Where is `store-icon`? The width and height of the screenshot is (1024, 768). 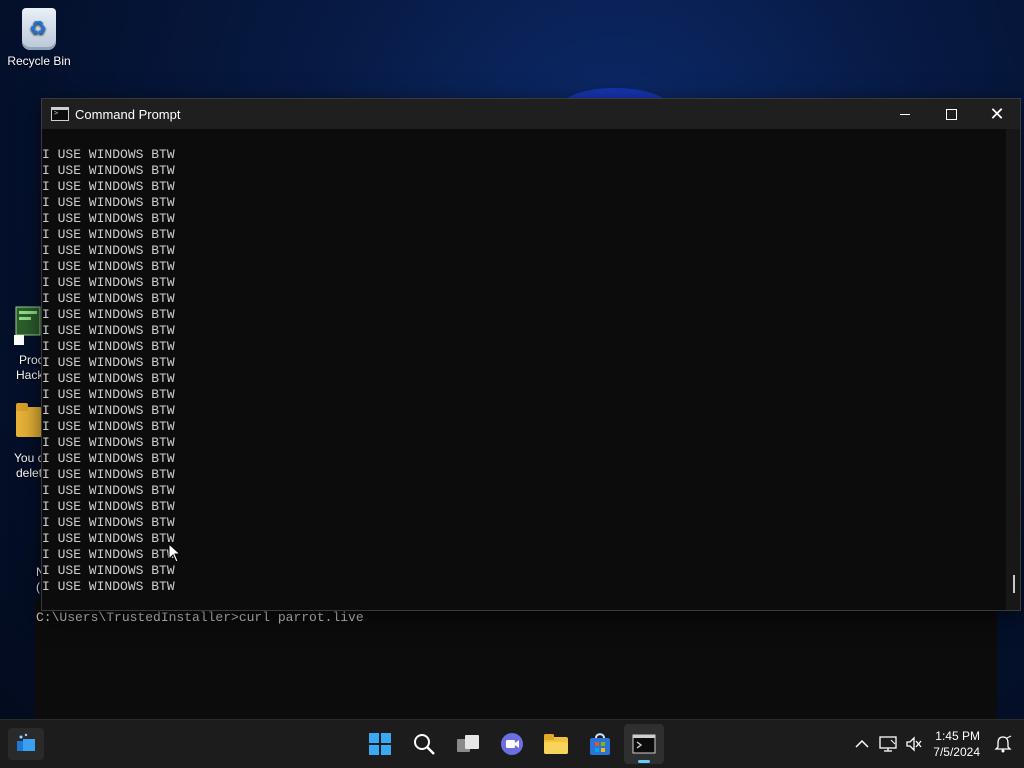 store-icon is located at coordinates (600, 744).